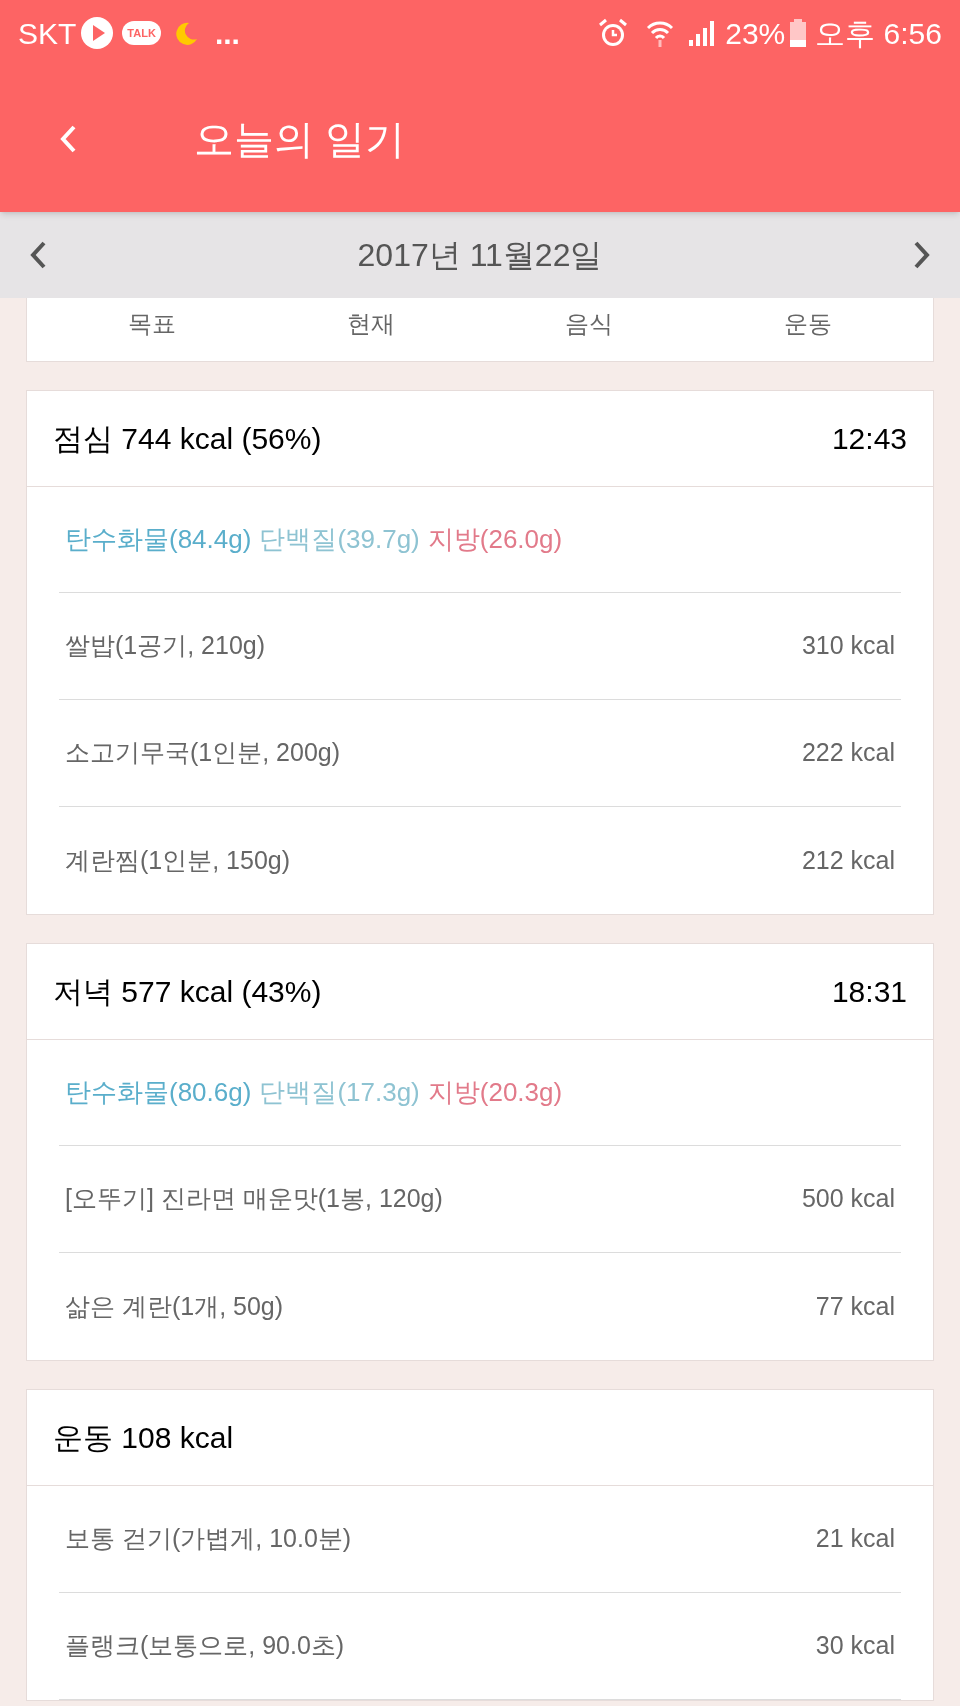 This screenshot has width=960, height=1706. What do you see at coordinates (855, 1539) in the screenshot?
I see `calorie-value: 21 kcal` at bounding box center [855, 1539].